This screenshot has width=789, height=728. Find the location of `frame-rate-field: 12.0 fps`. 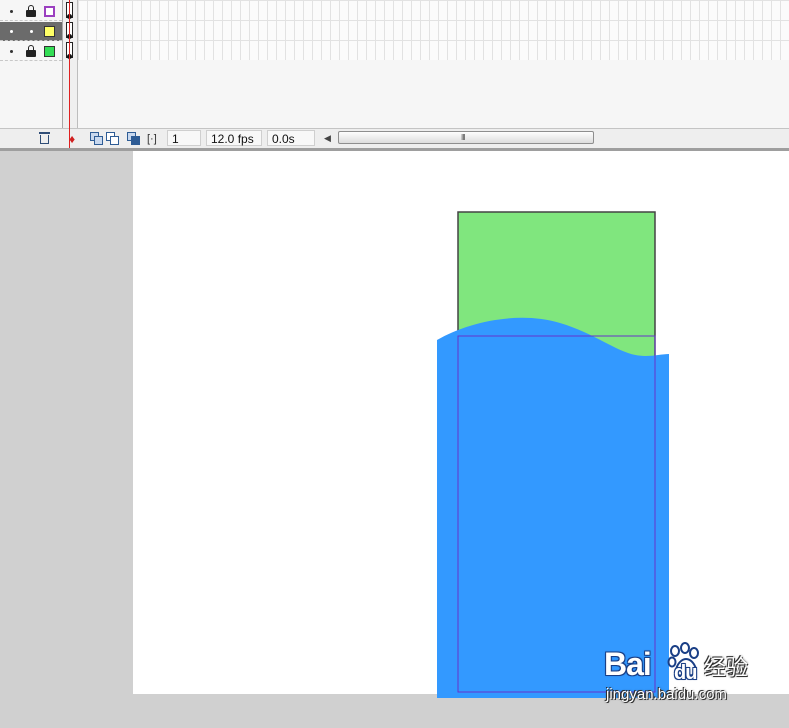

frame-rate-field: 12.0 fps is located at coordinates (234, 138).